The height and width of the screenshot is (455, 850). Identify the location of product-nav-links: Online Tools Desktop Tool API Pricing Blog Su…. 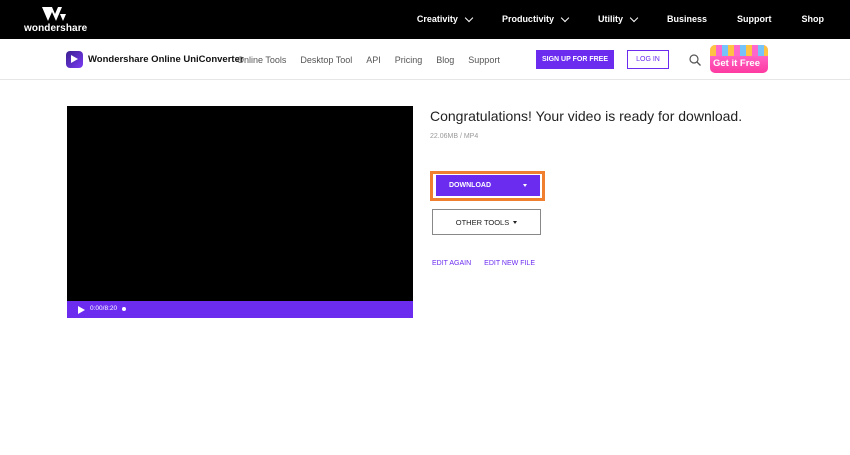
(375, 60).